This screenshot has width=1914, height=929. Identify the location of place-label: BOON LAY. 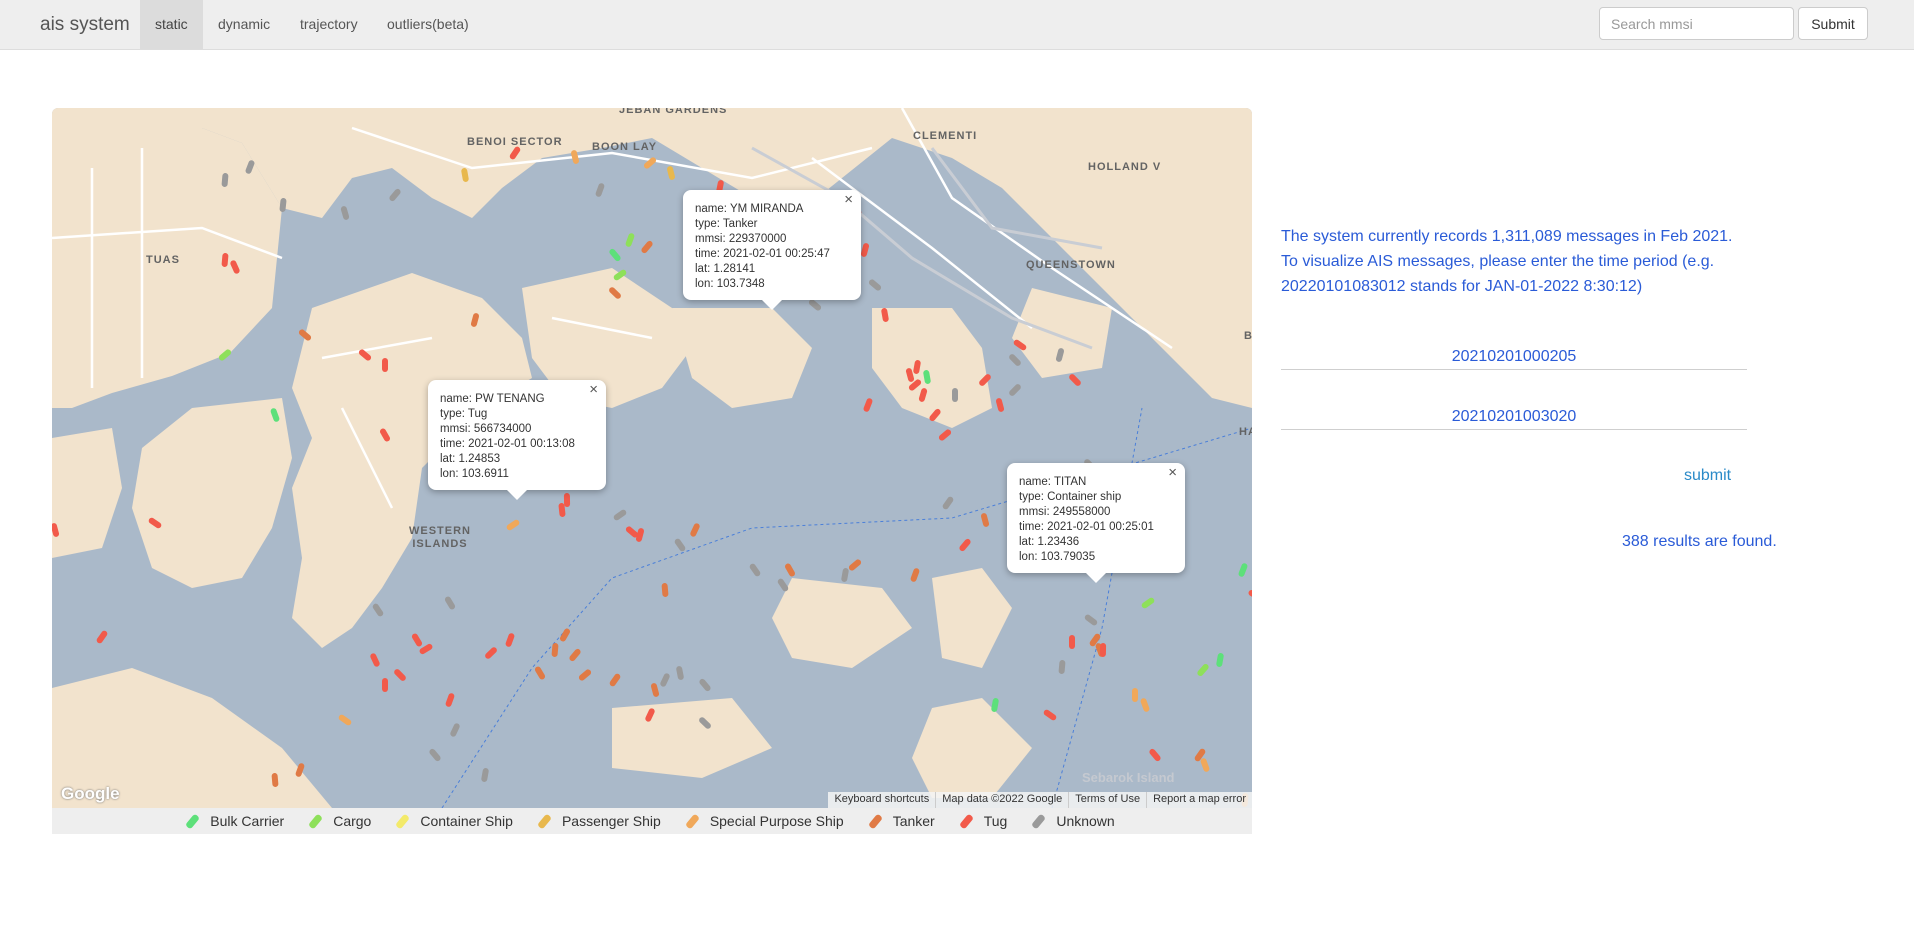
(625, 147).